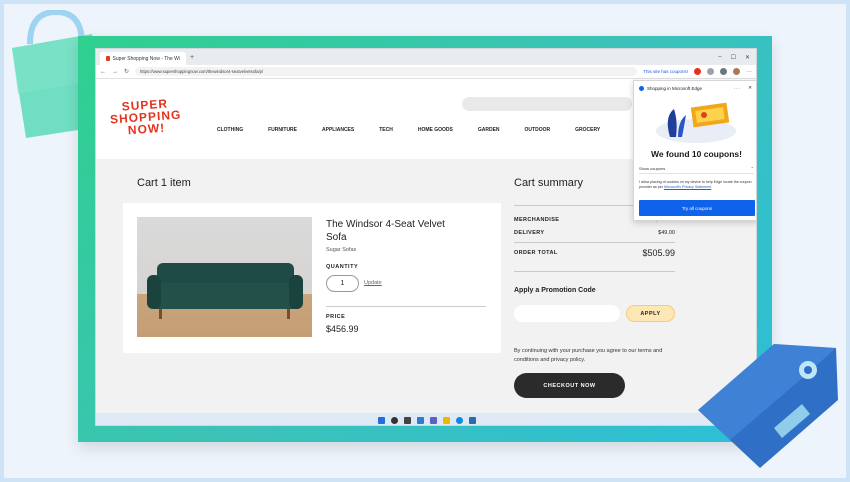  I want to click on collections-icon, so click(723, 71).